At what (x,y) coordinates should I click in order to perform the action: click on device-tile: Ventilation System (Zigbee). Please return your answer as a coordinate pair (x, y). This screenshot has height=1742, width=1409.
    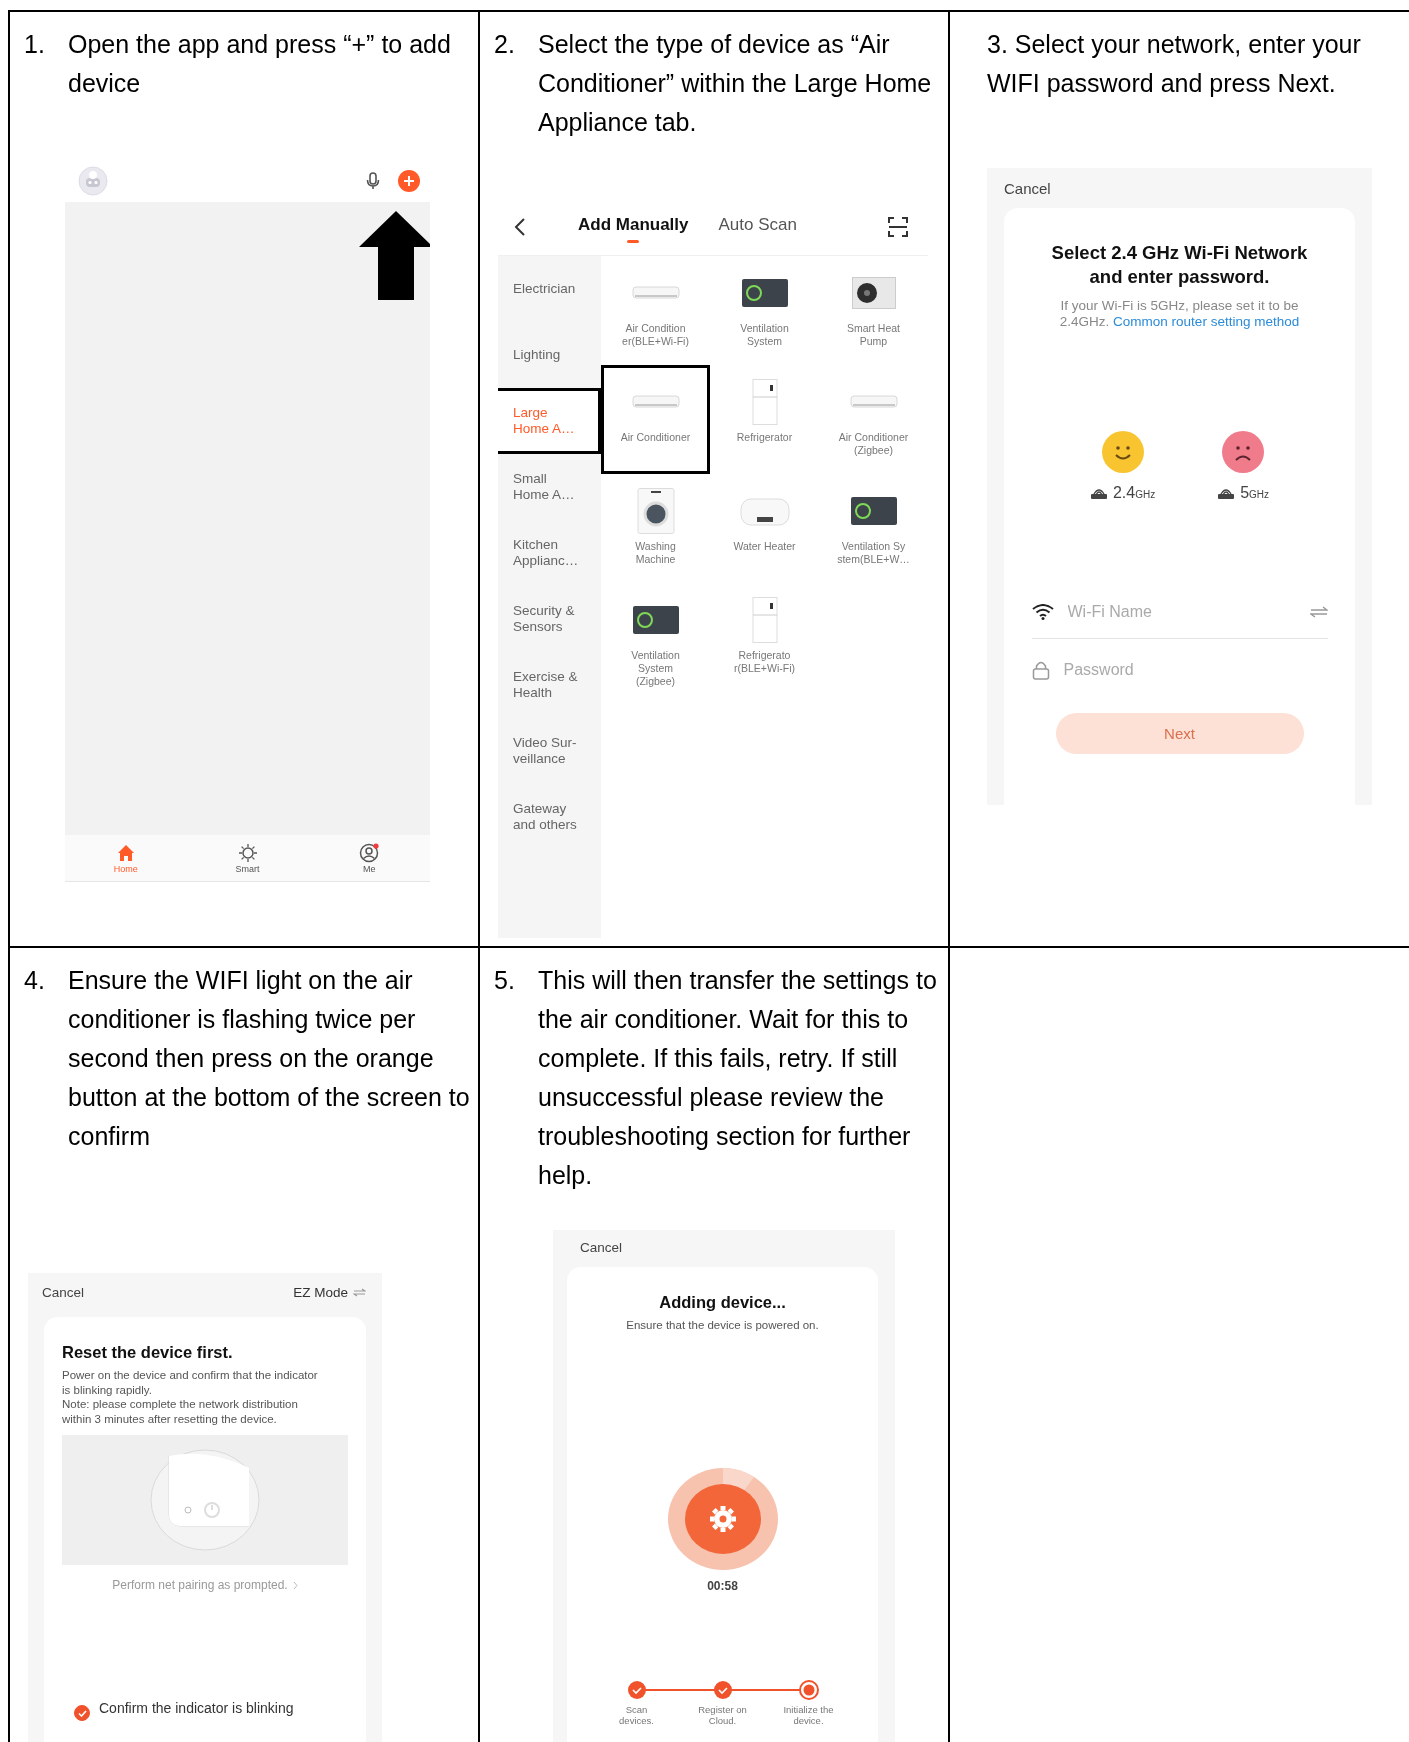
    Looking at the image, I should click on (655, 637).